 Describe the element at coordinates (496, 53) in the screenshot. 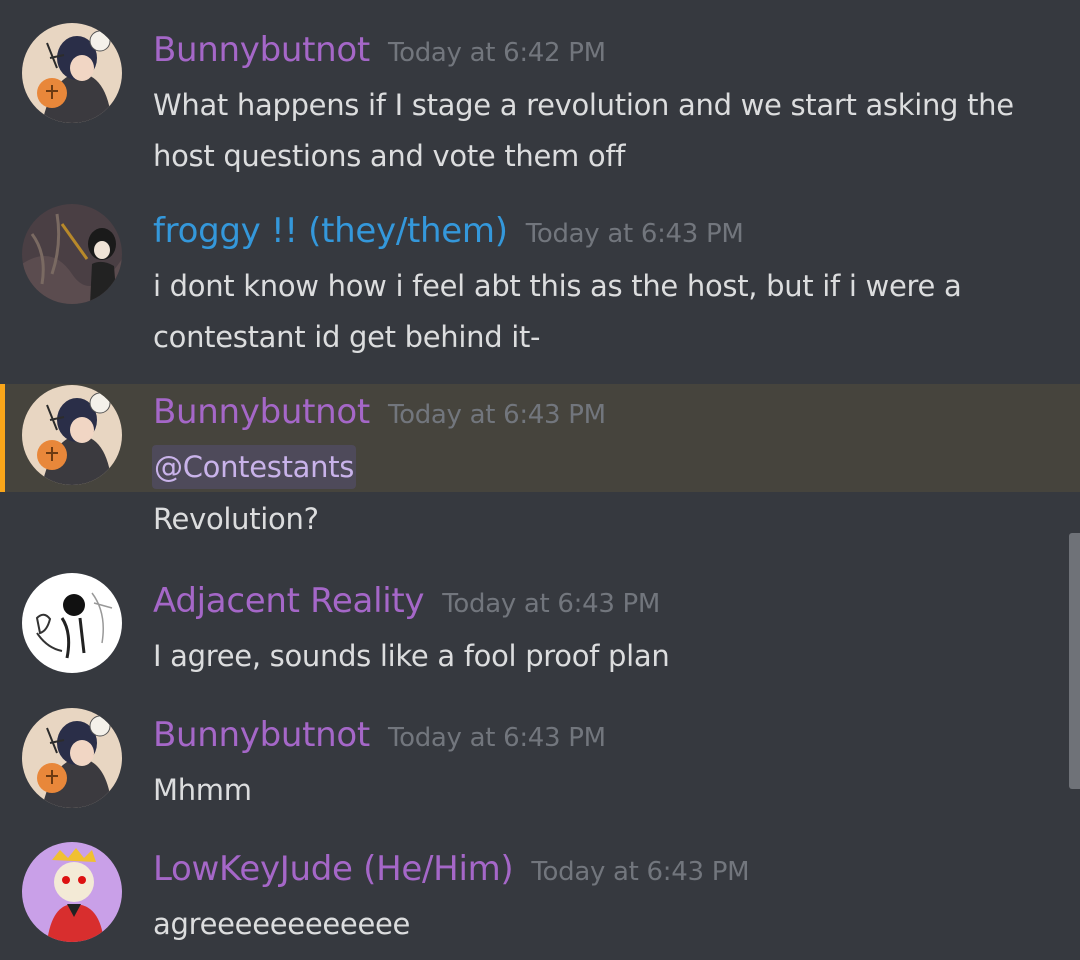

I see `timestamp: Today at 6:42 PM` at that location.